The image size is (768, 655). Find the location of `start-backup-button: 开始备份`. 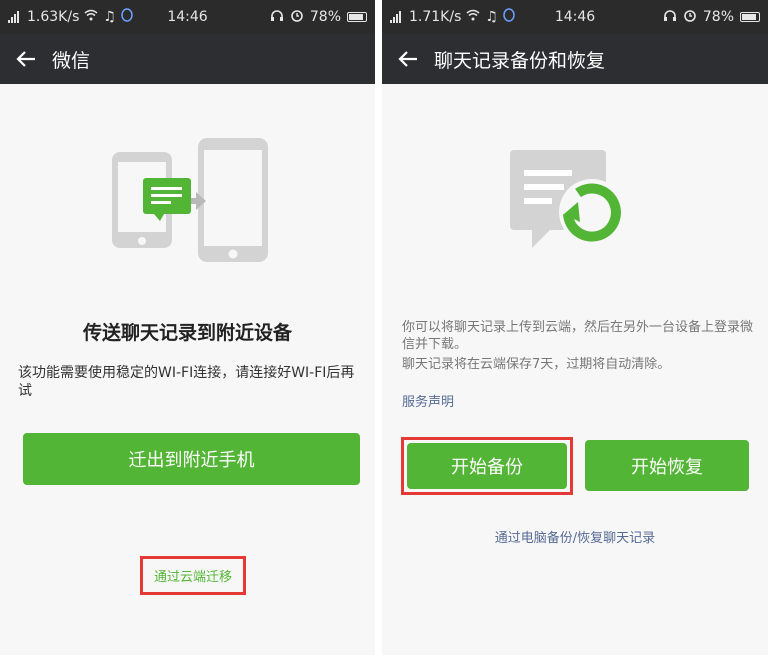

start-backup-button: 开始备份 is located at coordinates (487, 466).